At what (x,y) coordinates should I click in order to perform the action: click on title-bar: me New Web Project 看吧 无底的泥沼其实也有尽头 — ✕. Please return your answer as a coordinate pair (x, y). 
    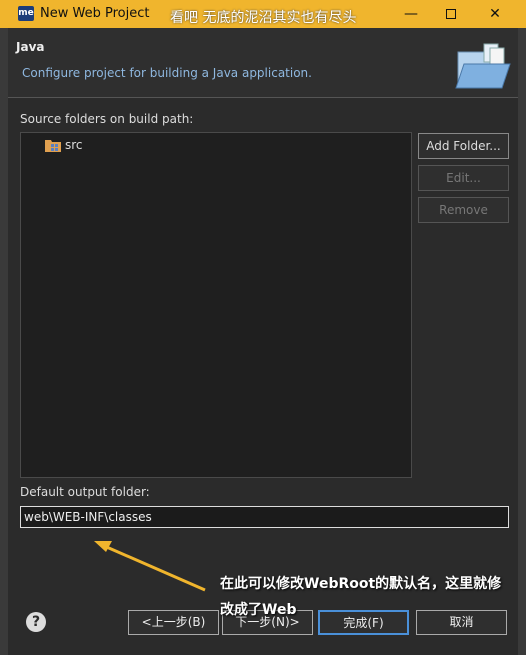
    Looking at the image, I should click on (263, 14).